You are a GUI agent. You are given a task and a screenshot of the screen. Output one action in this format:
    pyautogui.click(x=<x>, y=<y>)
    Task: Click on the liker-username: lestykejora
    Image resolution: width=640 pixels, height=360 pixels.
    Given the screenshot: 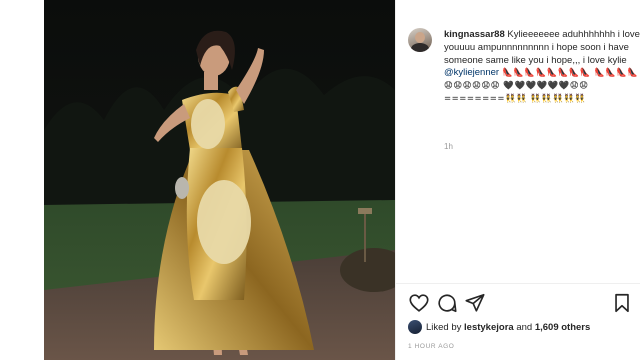 What is the action you would take?
    pyautogui.click(x=489, y=327)
    